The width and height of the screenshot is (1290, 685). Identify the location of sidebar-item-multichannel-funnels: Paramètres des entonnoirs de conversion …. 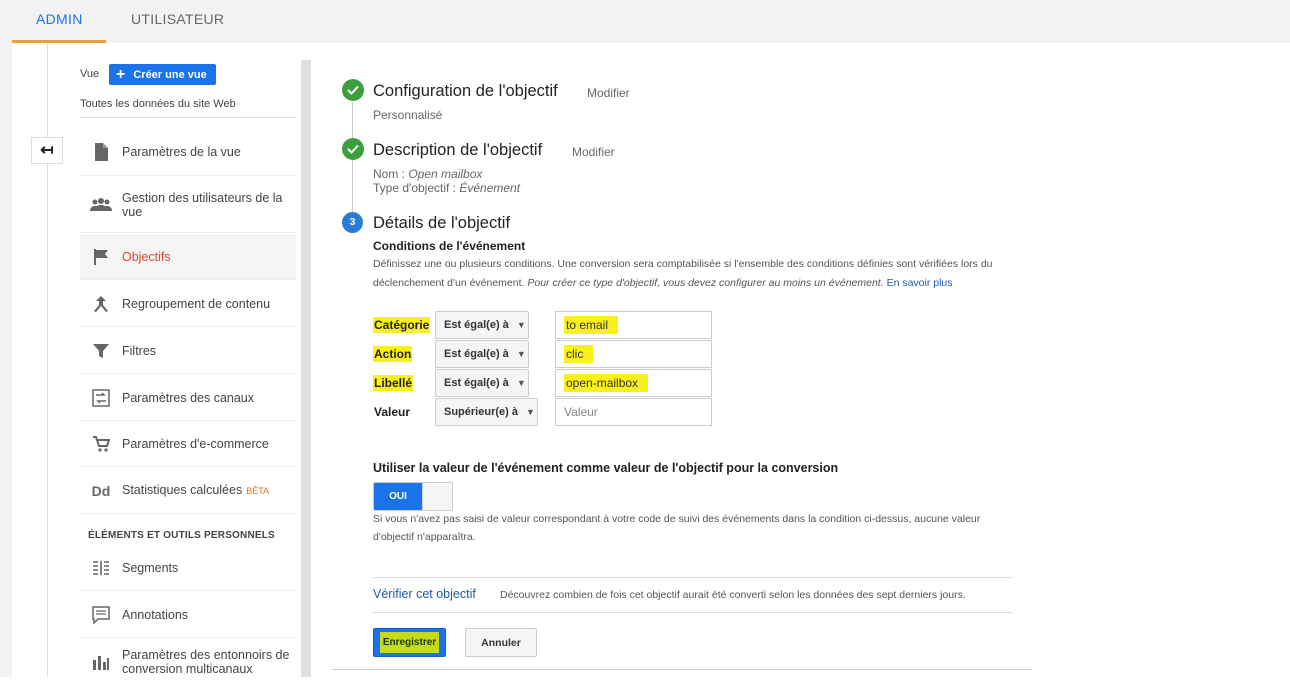
(188, 662).